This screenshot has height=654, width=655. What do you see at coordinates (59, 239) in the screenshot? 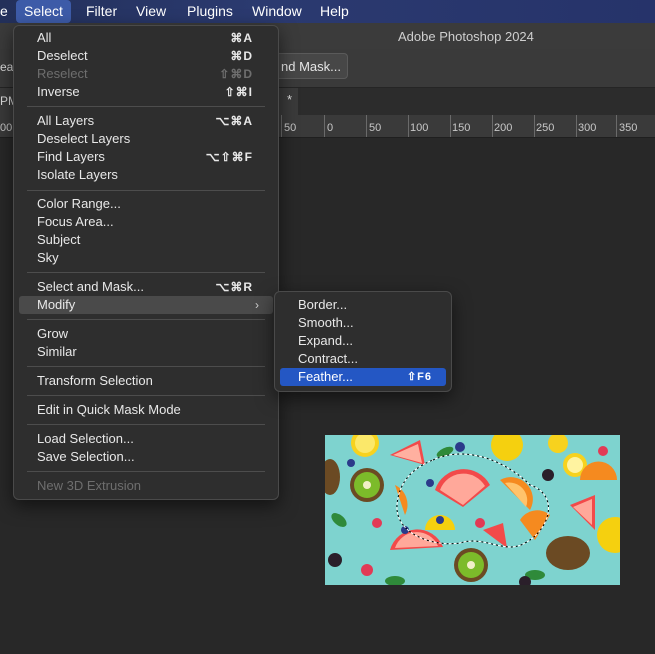
I see `menu-item-label: Subject` at bounding box center [59, 239].